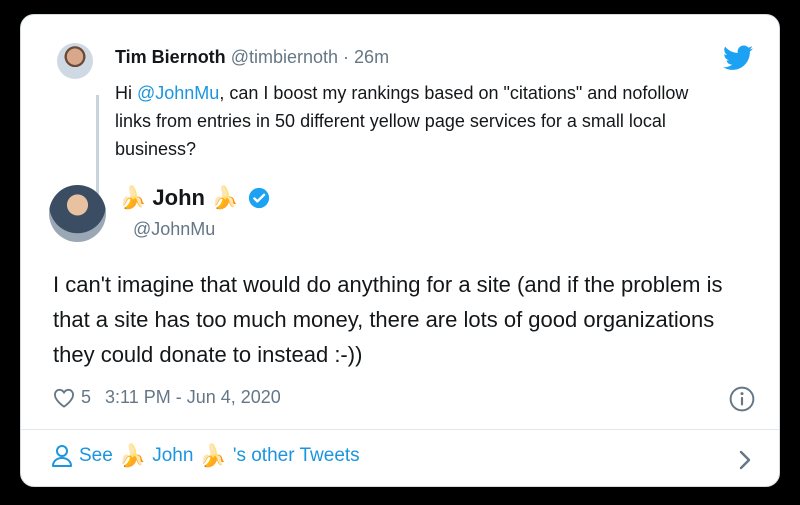 The width and height of the screenshot is (800, 505). I want to click on parent-author-handle: @timbiernoth, so click(284, 57).